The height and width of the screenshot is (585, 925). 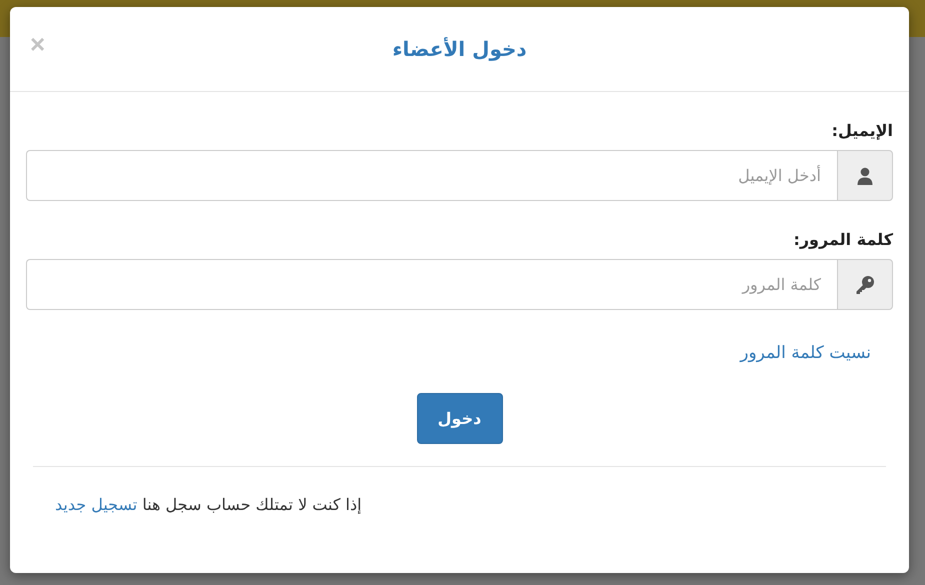 What do you see at coordinates (96, 504) in the screenshot?
I see `register-link: تسجيل جديد` at bounding box center [96, 504].